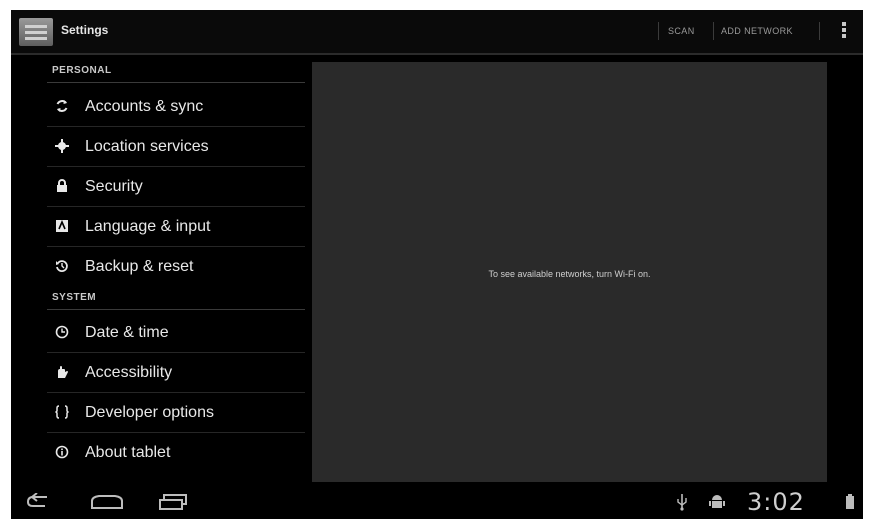 The height and width of the screenshot is (526, 873). I want to click on scan-button: SCAN, so click(681, 31).